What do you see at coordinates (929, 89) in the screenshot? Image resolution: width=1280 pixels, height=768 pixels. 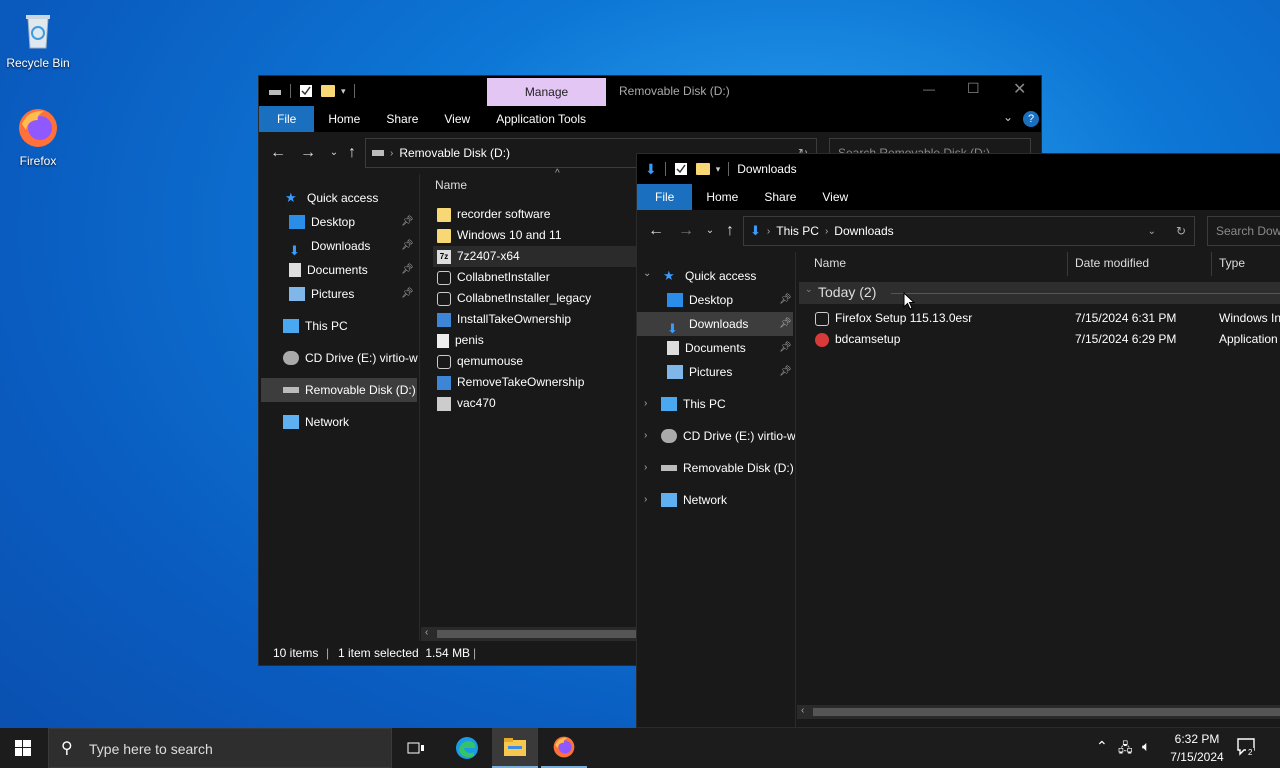 I see `minimize-button: —` at bounding box center [929, 89].